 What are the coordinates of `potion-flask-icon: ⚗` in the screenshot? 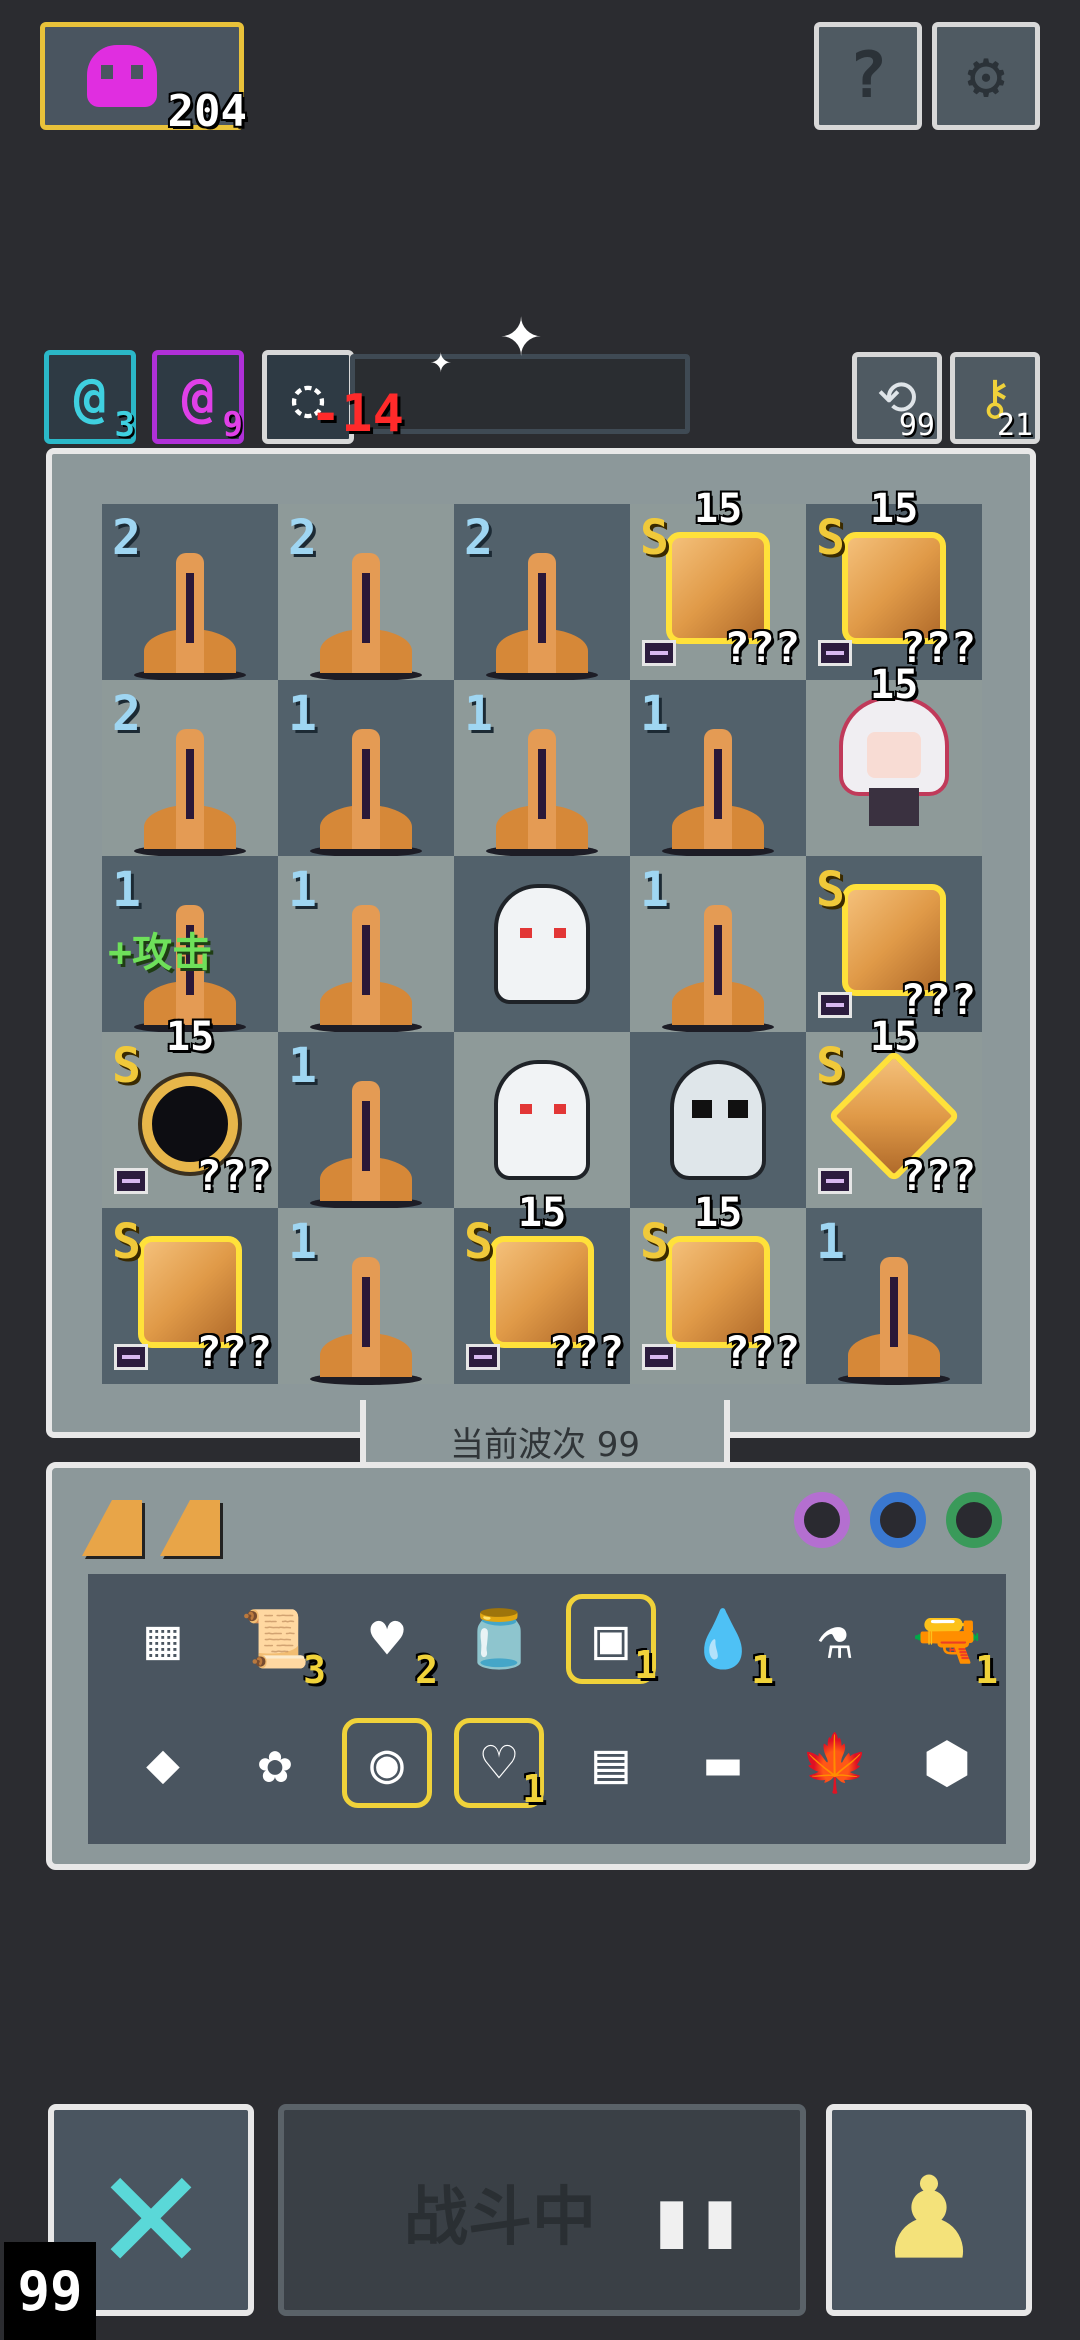 It's located at (835, 1639).